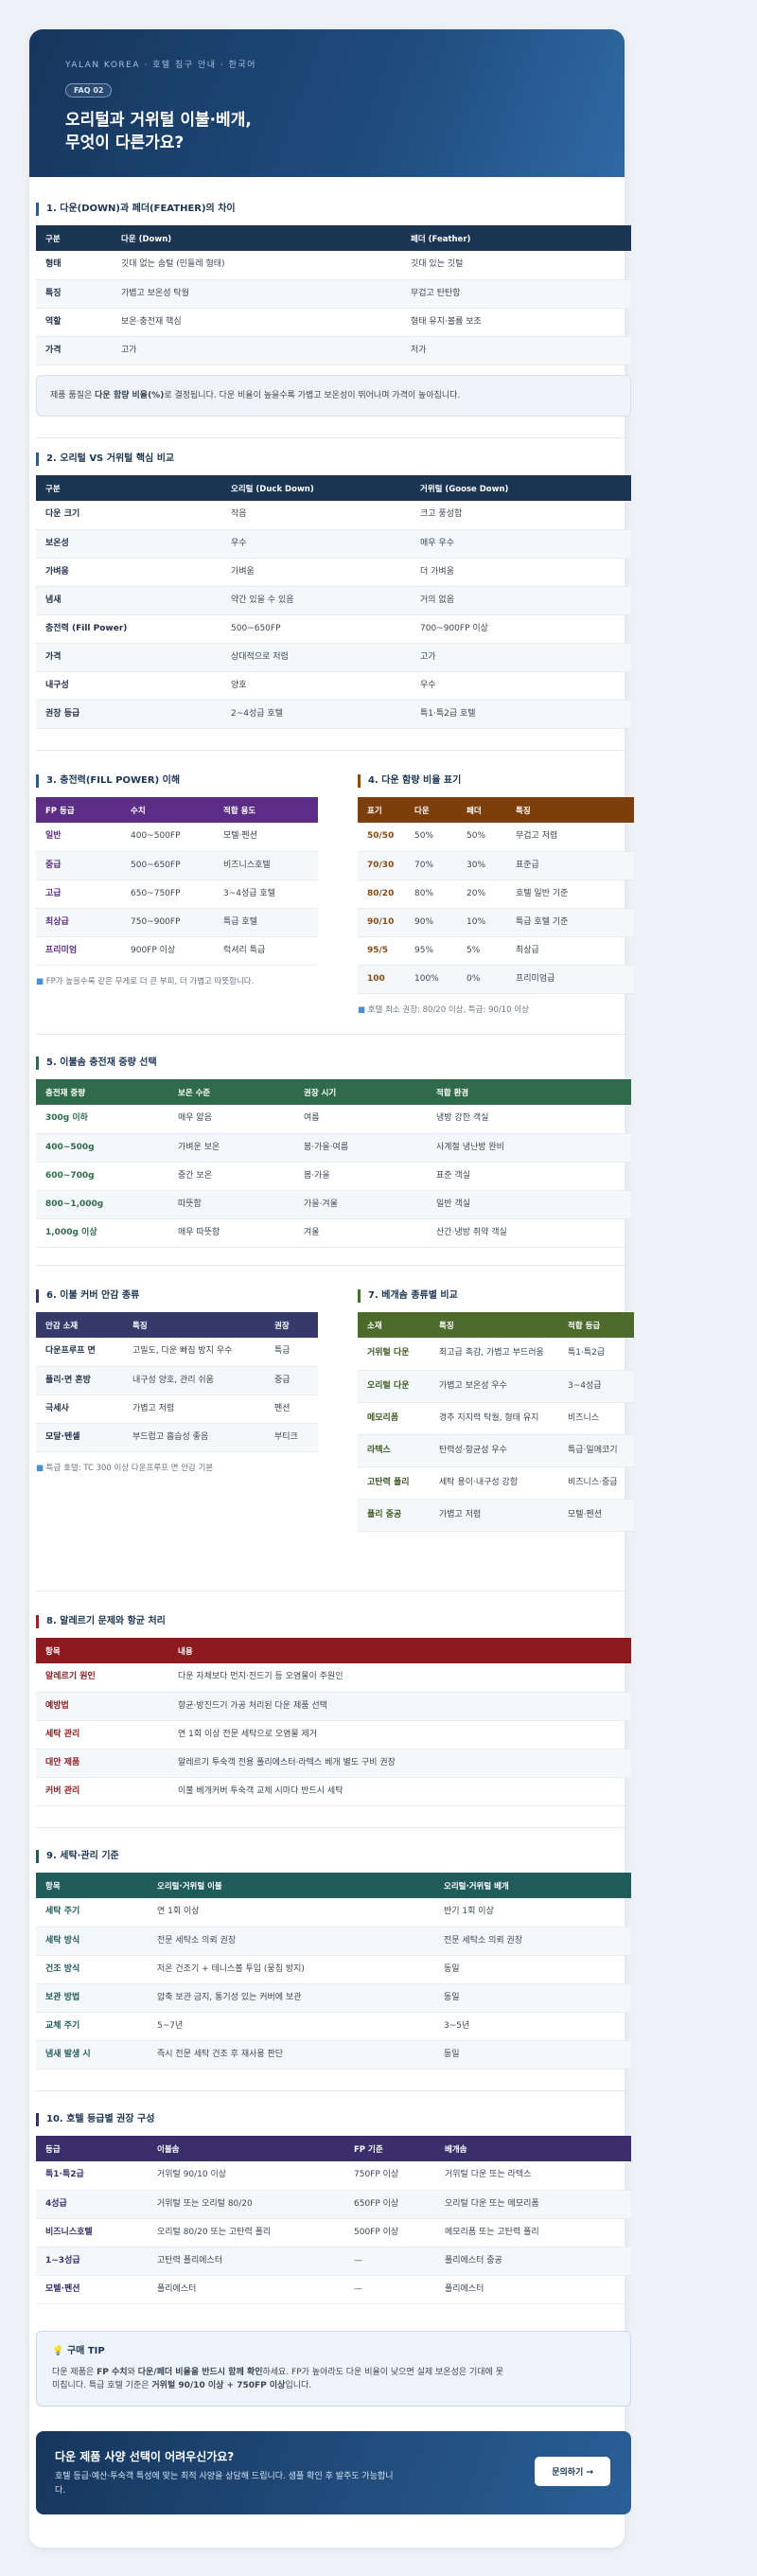 This screenshot has height=2576, width=757. What do you see at coordinates (444, 1010) in the screenshot?
I see `s4-note: ■ 호텔 최소 권장: 80/20 이상, 특급: 90/10 이상` at bounding box center [444, 1010].